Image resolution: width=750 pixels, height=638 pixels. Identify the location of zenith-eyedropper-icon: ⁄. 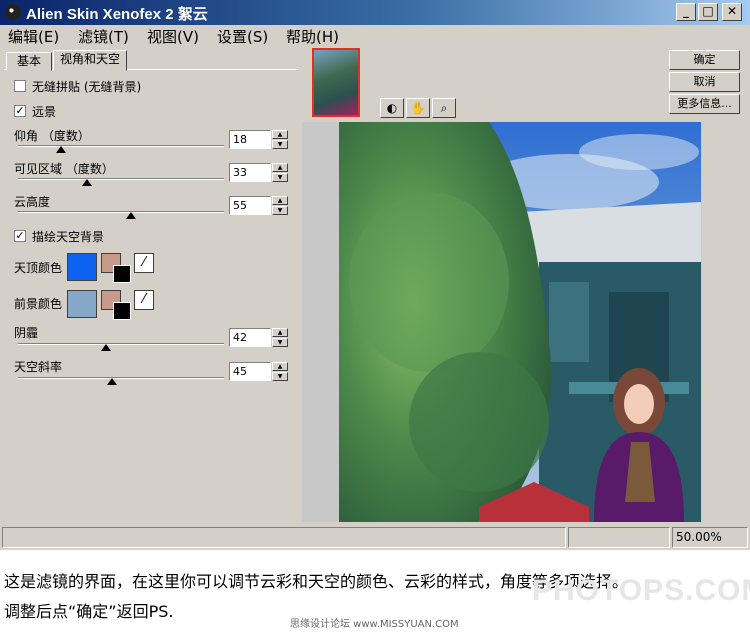
(144, 263).